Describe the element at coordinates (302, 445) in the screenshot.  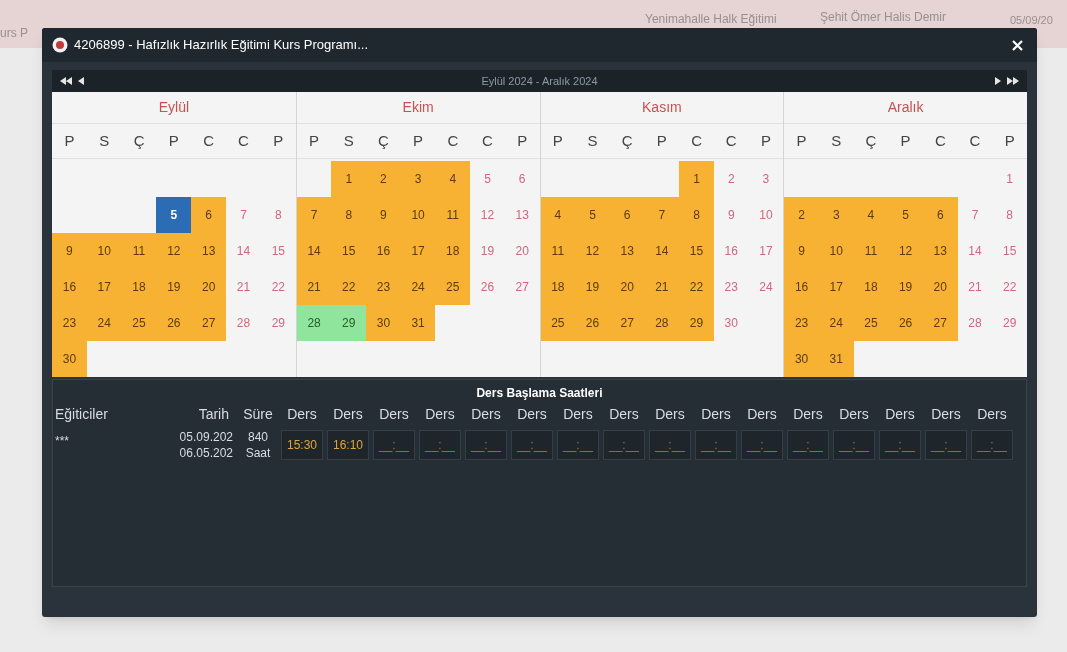
I see `time-input: 15:30` at that location.